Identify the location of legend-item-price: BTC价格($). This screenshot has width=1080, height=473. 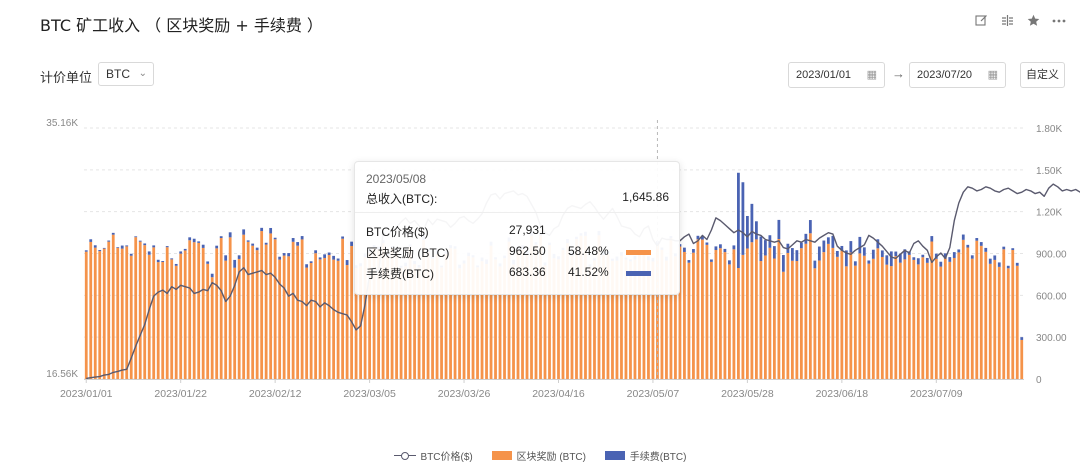
(433, 455).